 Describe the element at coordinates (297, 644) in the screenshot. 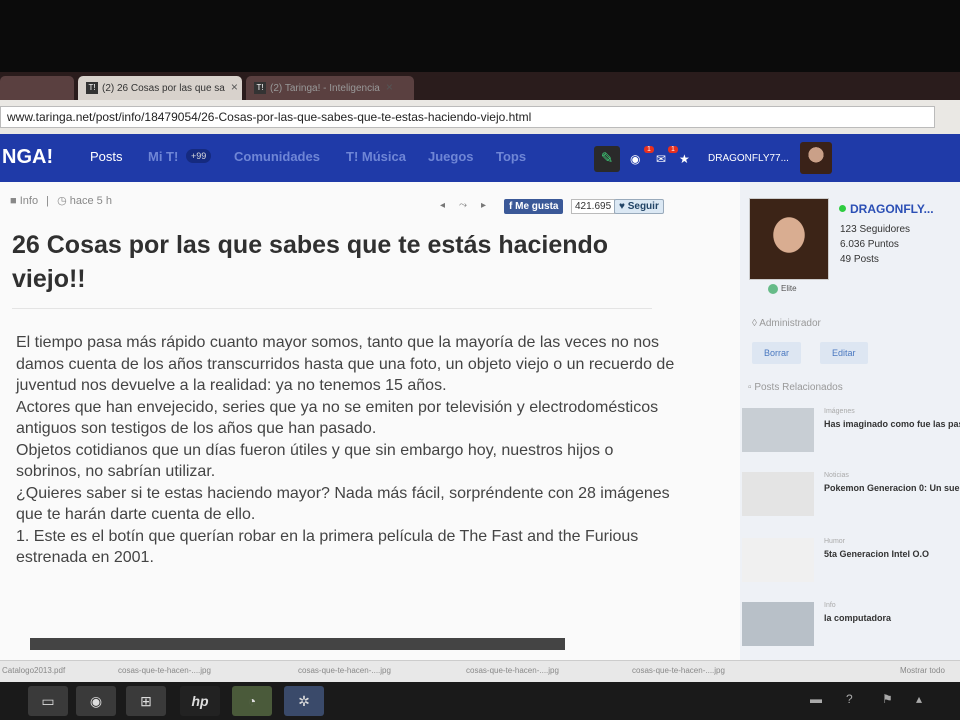

I see `horizontal-scrollbar` at that location.